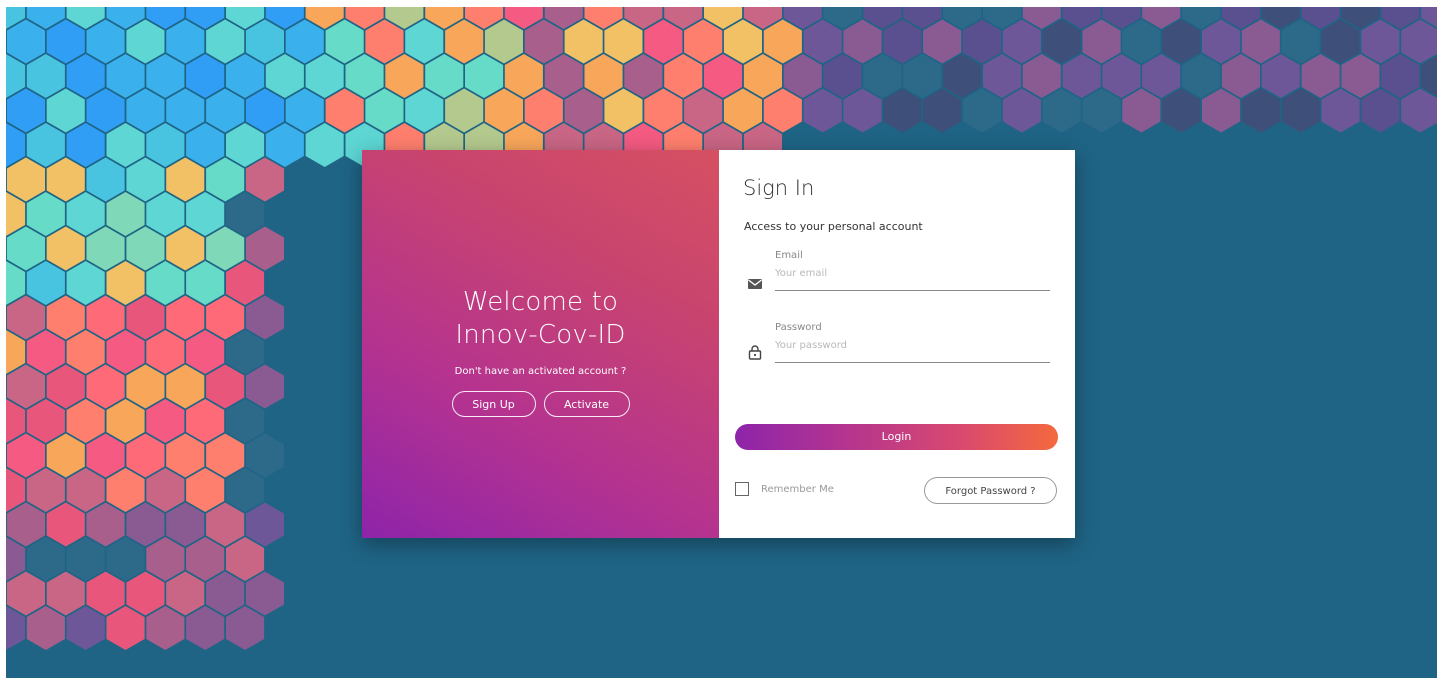 The height and width of the screenshot is (678, 1440). What do you see at coordinates (540, 319) in the screenshot?
I see `welcome-title: Welcome to Innov-Cov-ID` at bounding box center [540, 319].